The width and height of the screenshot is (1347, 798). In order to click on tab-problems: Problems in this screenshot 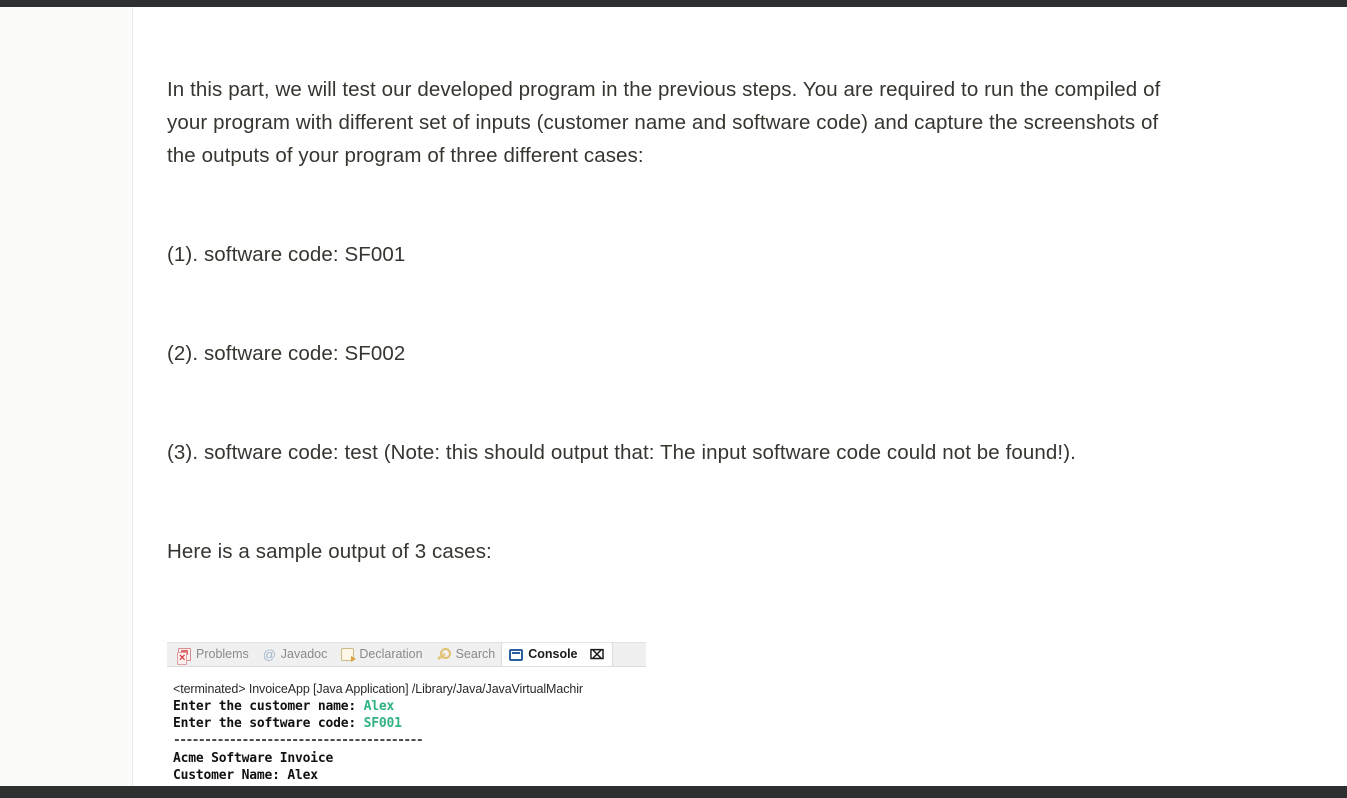, I will do `click(213, 654)`.